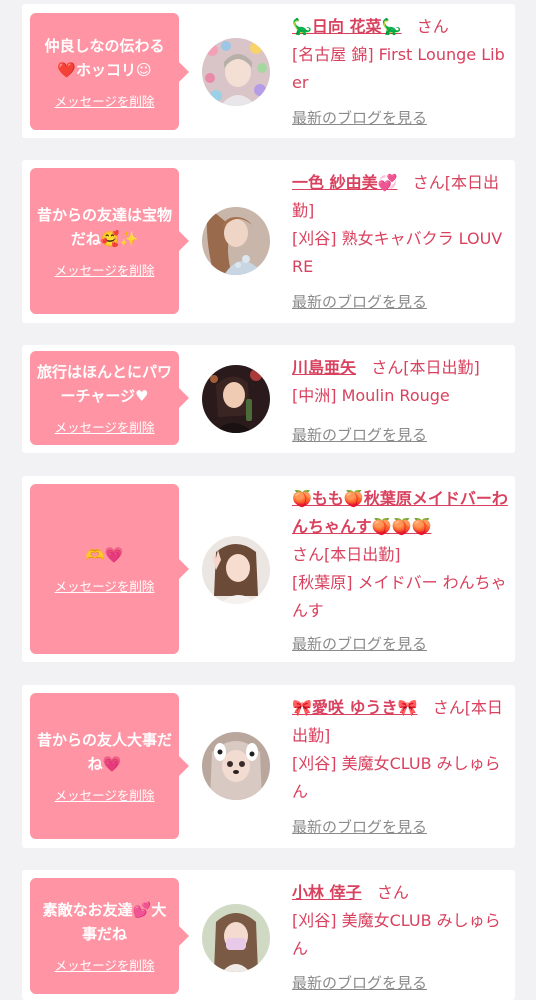  I want to click on cast-name-link: 🦕日向 花菜🦕, so click(346, 26).